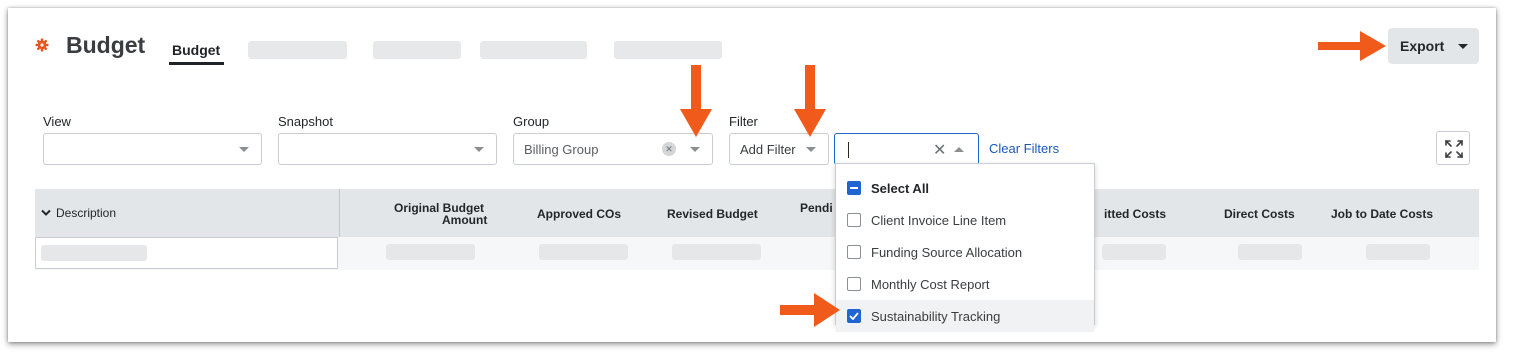 The width and height of the screenshot is (1515, 360). I want to click on clear-icon: ✕, so click(669, 149).